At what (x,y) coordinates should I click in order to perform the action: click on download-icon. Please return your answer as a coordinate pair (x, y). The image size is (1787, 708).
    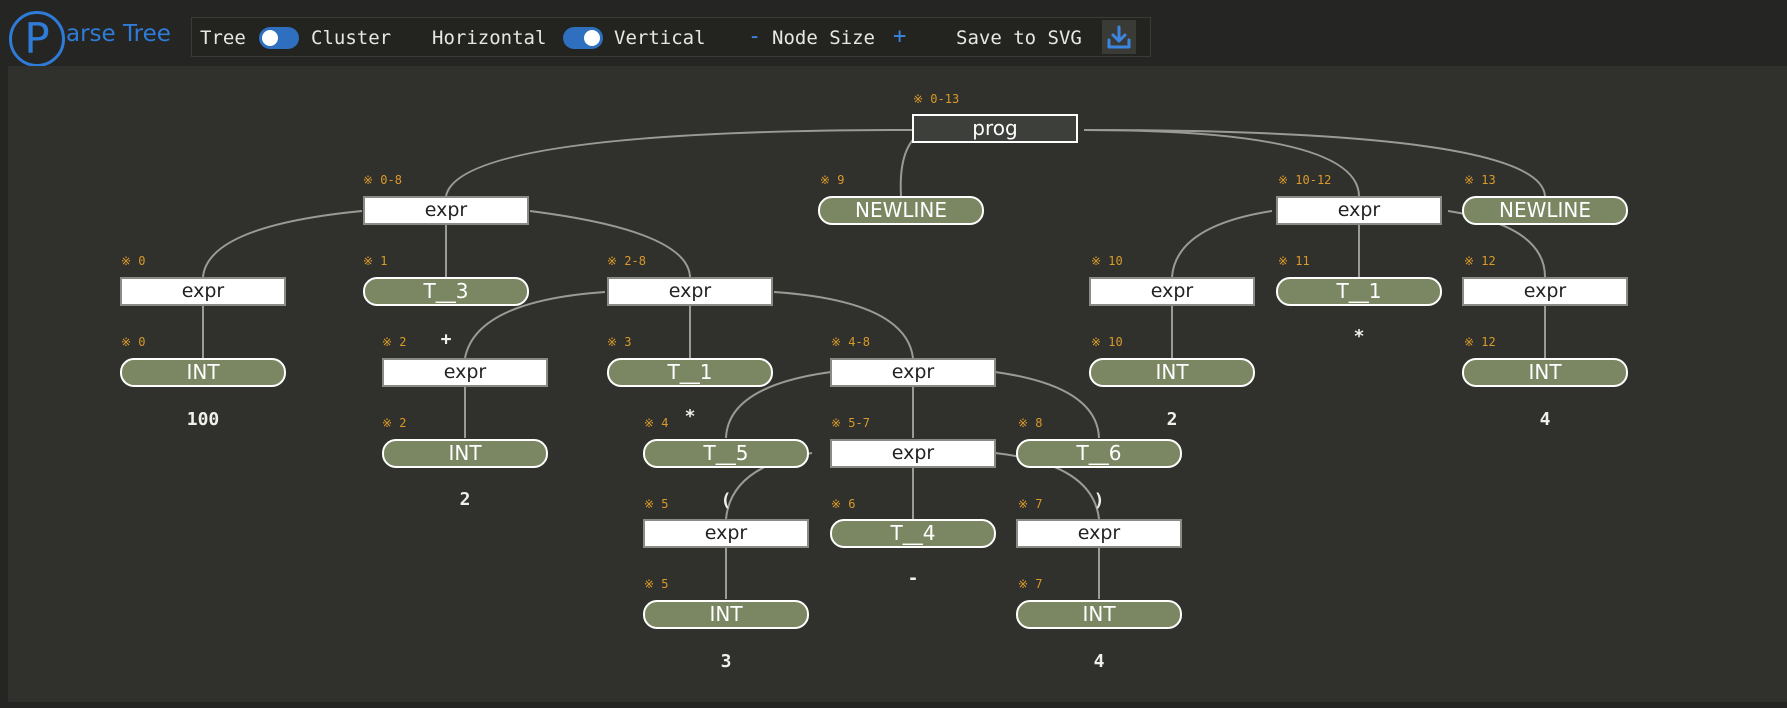
    Looking at the image, I should click on (1119, 37).